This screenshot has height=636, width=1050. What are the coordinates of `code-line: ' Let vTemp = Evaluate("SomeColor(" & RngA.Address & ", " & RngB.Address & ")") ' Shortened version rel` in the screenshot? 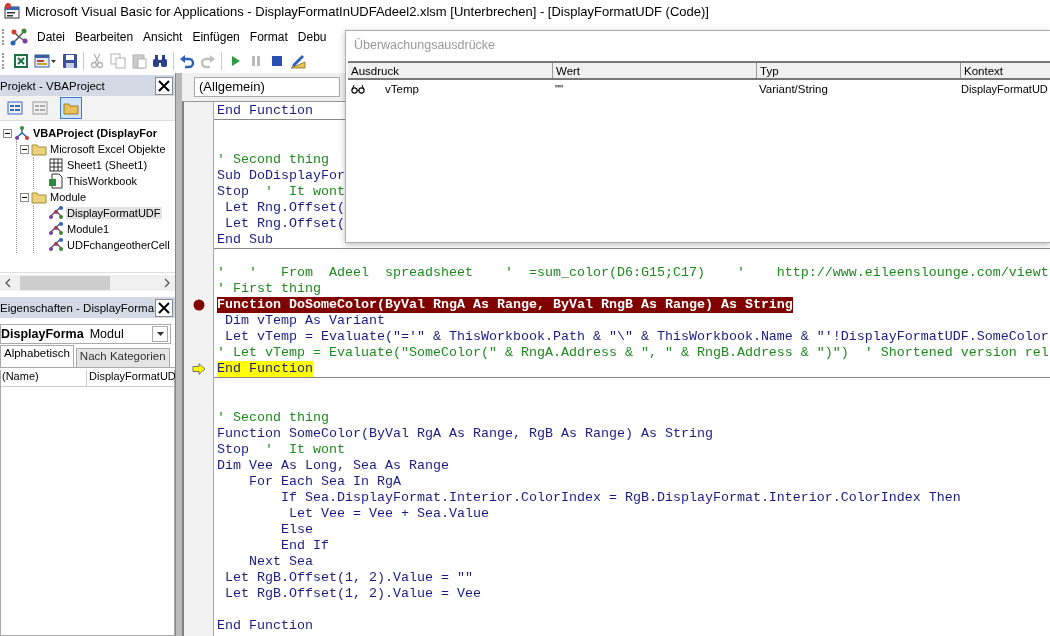 It's located at (633, 353).